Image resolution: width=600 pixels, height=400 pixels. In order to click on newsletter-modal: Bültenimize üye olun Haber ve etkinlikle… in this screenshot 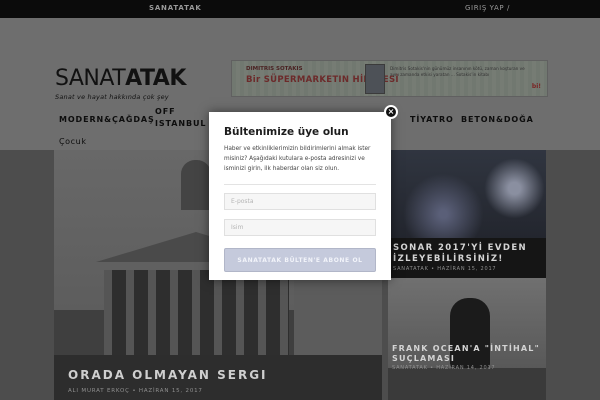, I will do `click(300, 196)`.